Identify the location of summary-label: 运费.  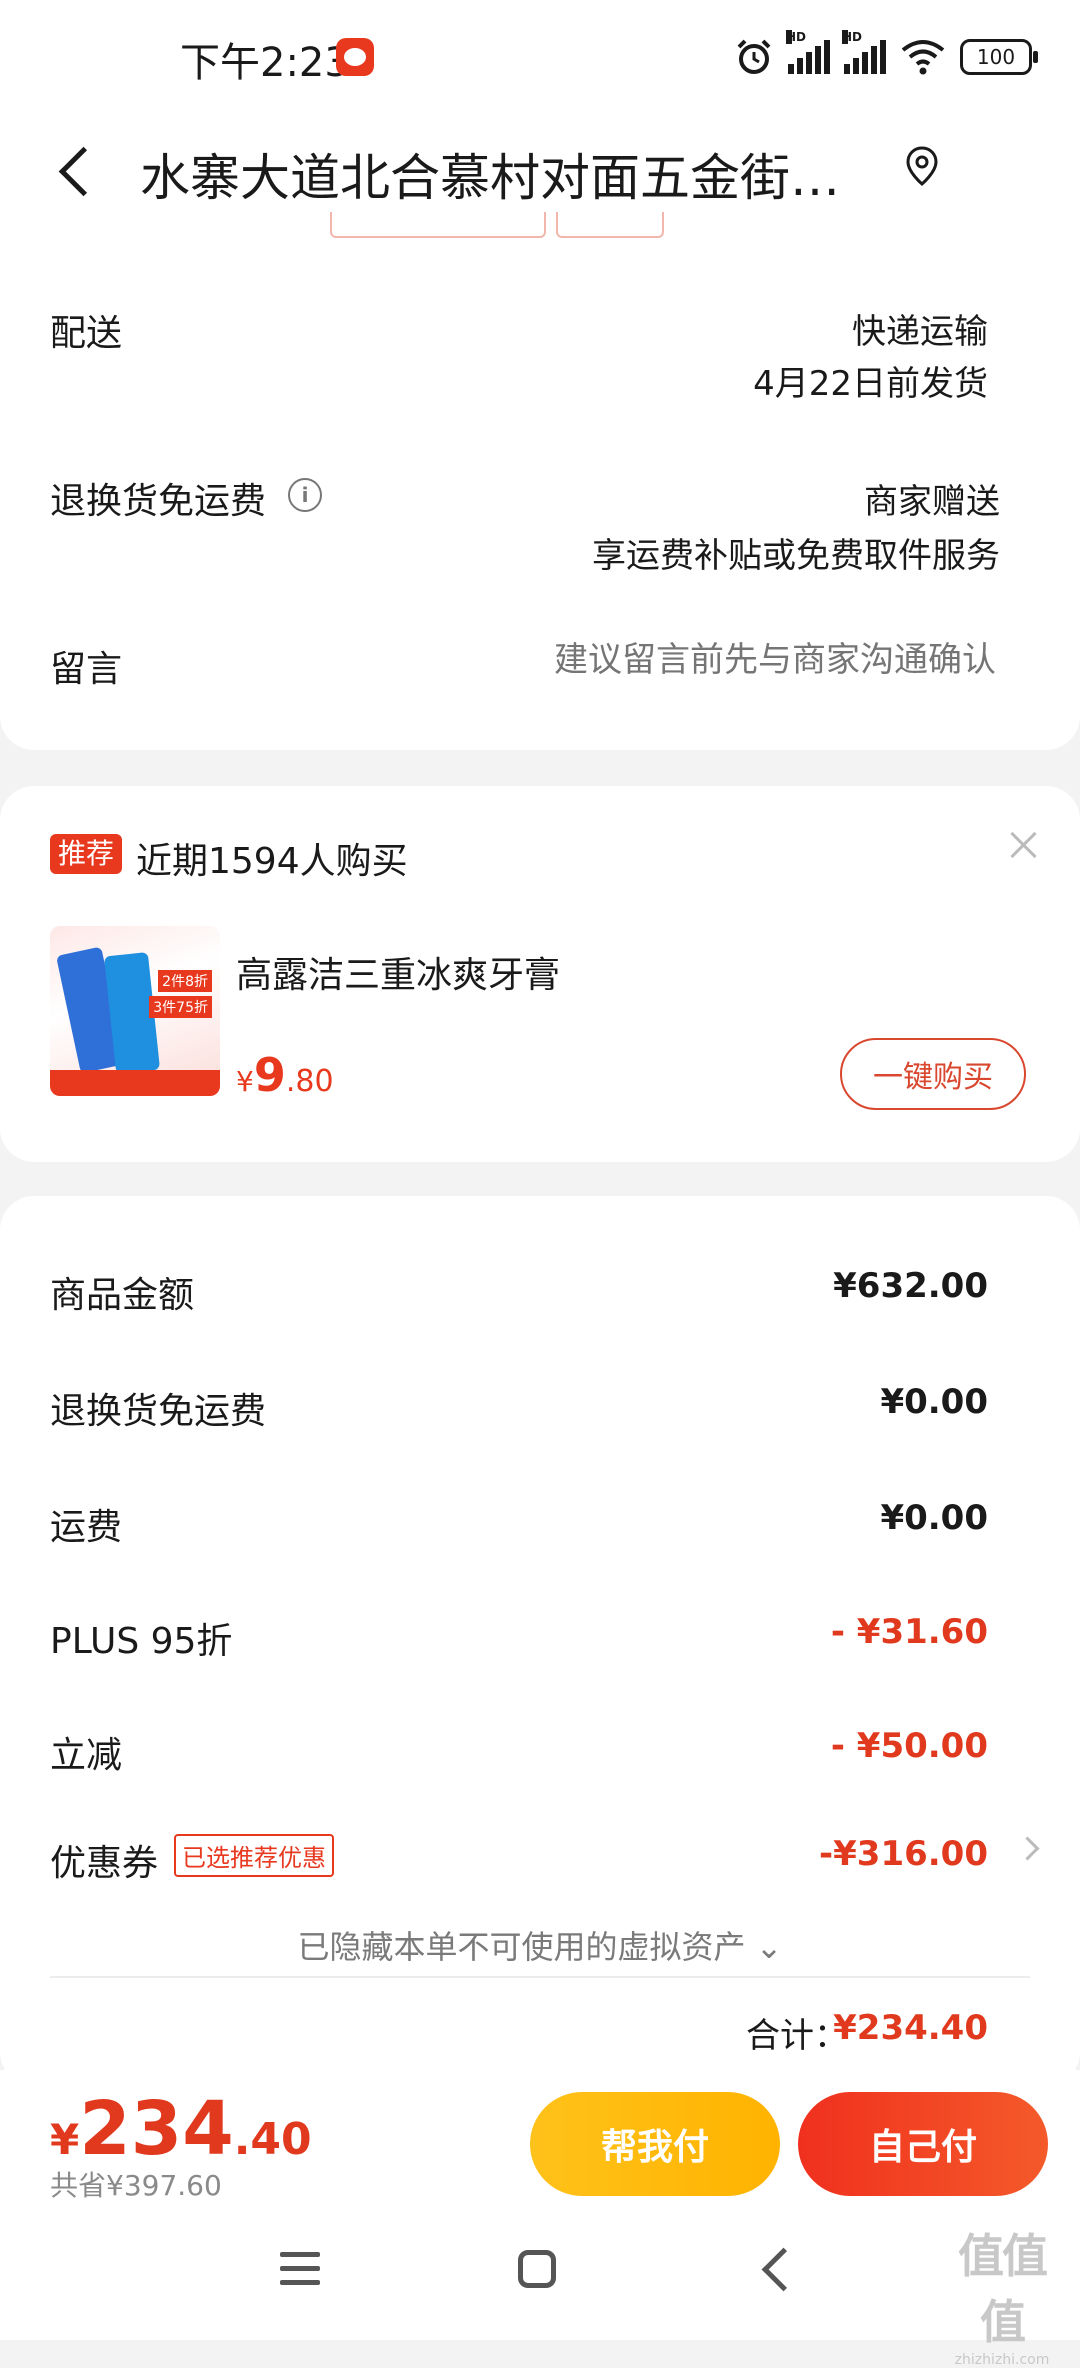
(86, 1527).